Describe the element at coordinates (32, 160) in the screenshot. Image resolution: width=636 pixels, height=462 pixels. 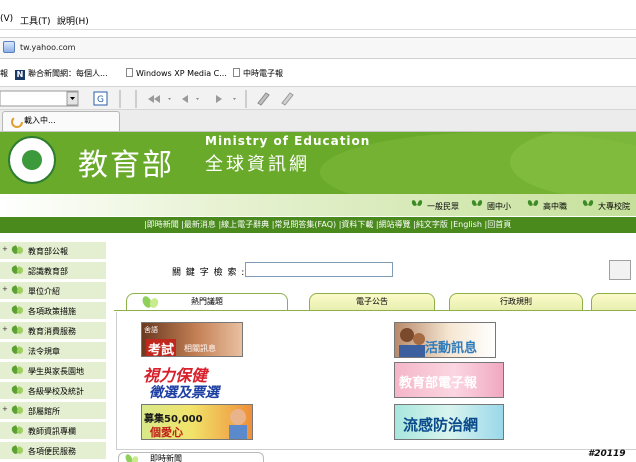
I see `seal-emblem` at that location.